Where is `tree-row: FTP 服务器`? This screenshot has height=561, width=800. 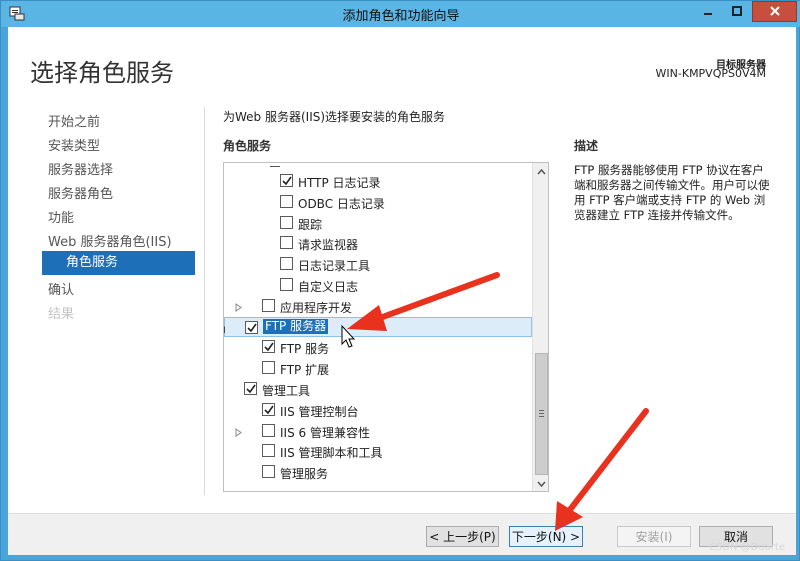 tree-row: FTP 服务器 is located at coordinates (378, 326).